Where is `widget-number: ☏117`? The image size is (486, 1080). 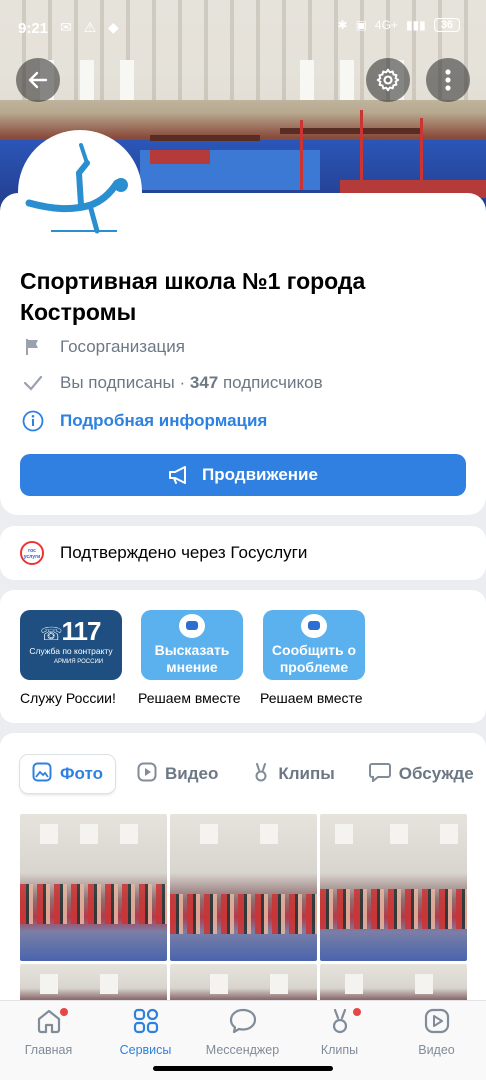 widget-number: ☏117 is located at coordinates (70, 631).